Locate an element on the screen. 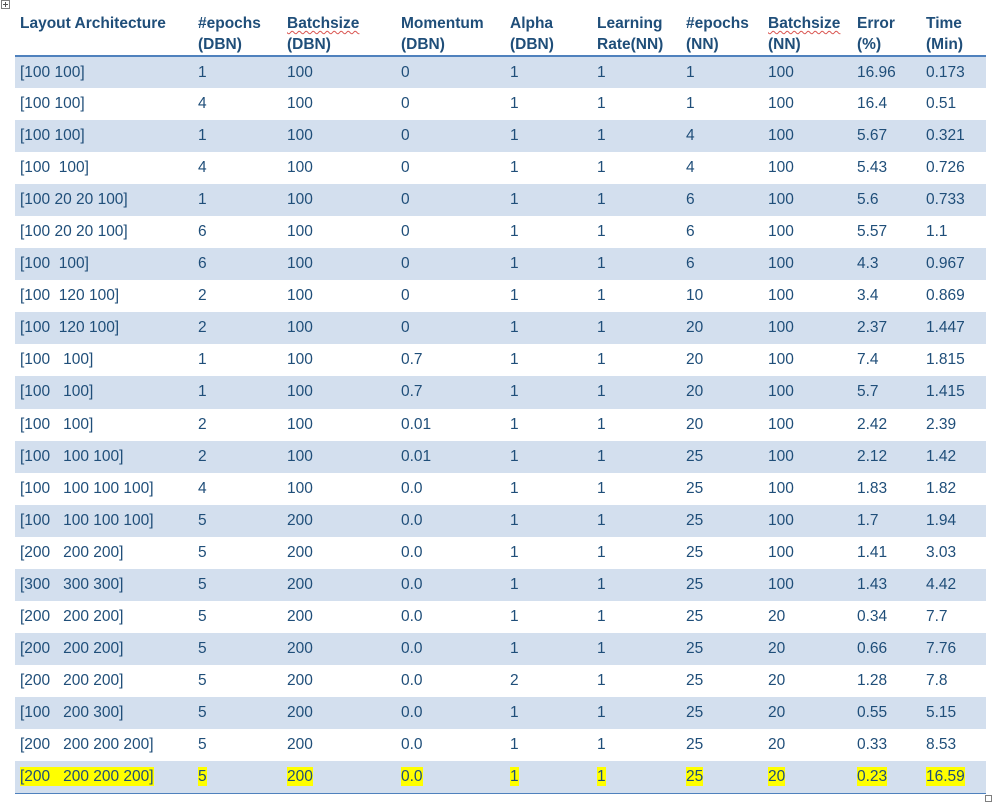  cell-error: 4.3 is located at coordinates (886, 264).